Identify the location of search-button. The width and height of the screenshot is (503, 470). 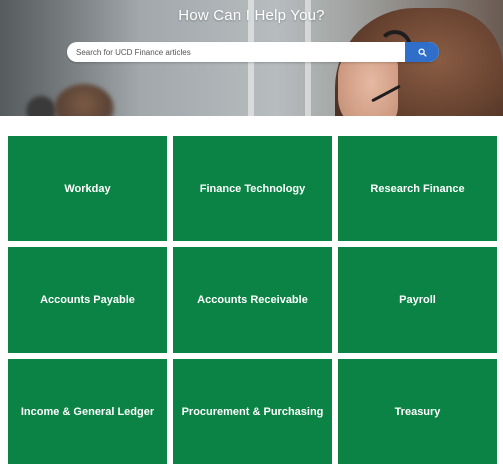
(422, 52).